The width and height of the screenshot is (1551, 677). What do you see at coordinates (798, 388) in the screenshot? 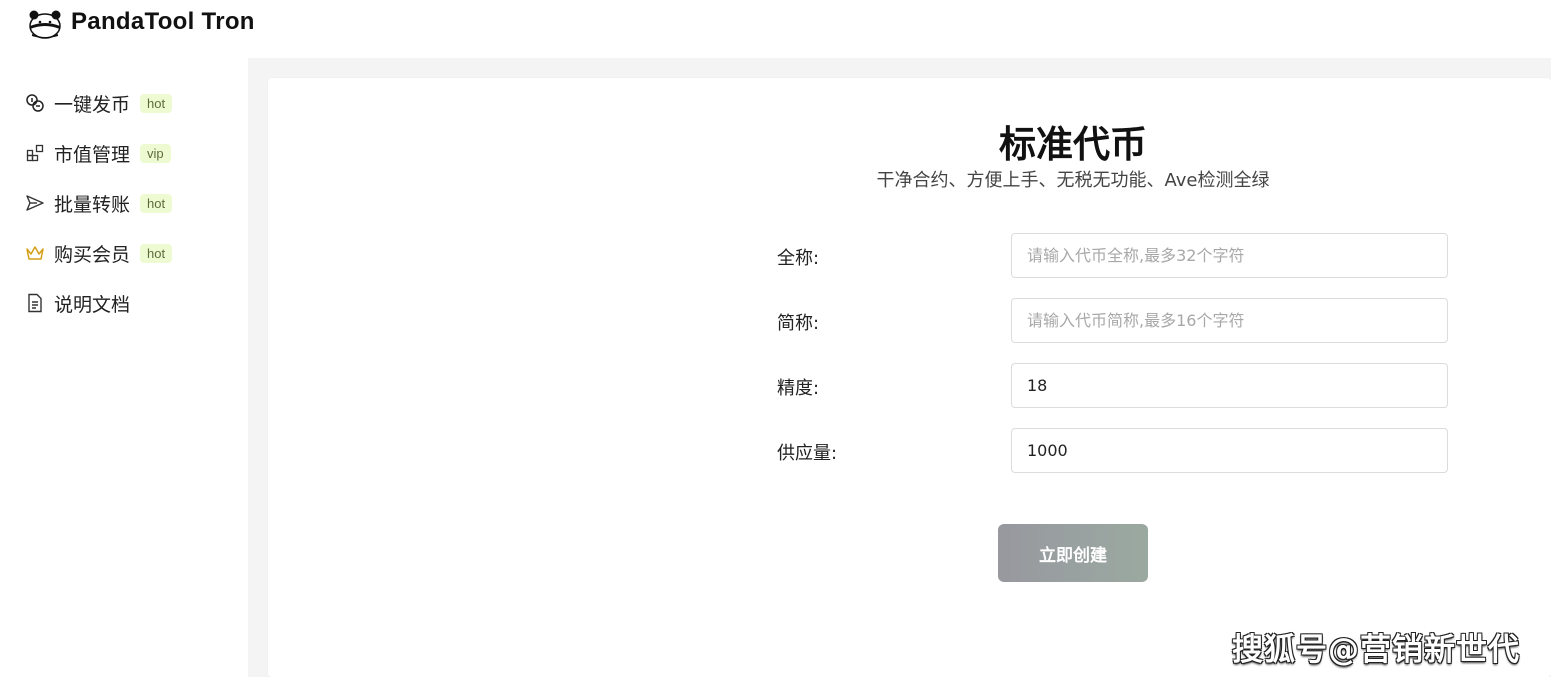
I see `decimals-label: 精度:` at bounding box center [798, 388].